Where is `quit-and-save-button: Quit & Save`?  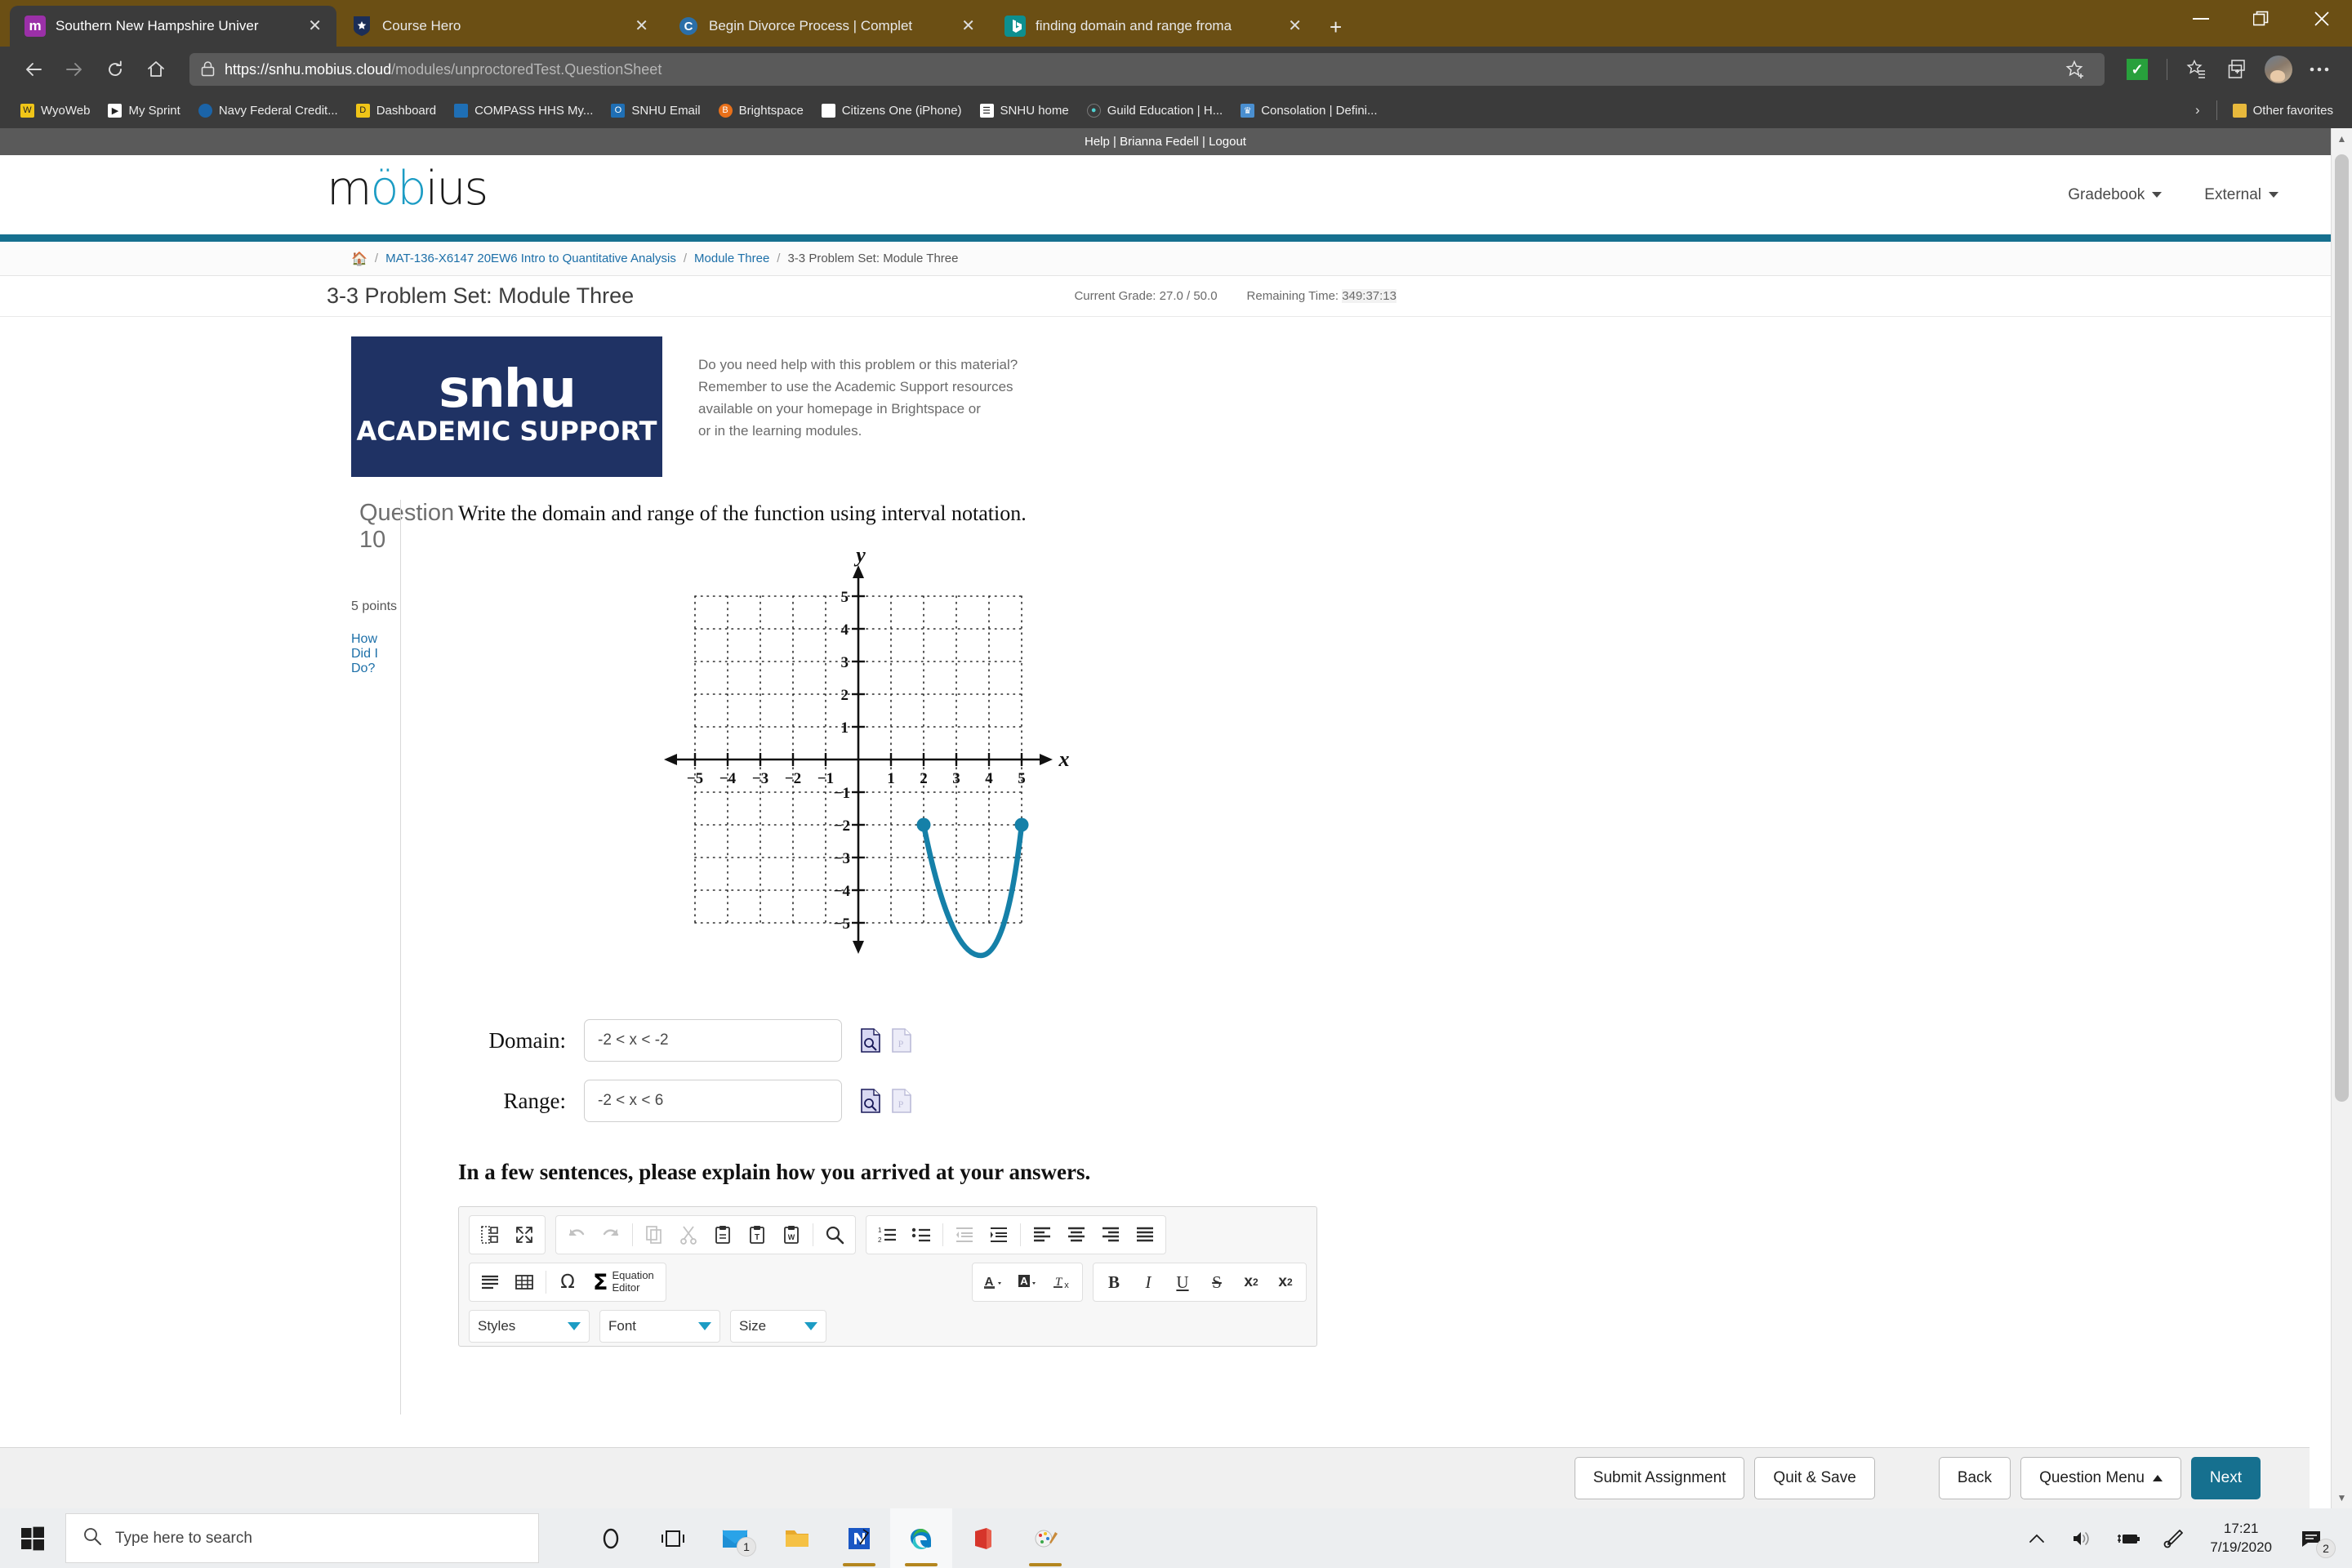
quit-and-save-button: Quit & Save is located at coordinates (1814, 1478).